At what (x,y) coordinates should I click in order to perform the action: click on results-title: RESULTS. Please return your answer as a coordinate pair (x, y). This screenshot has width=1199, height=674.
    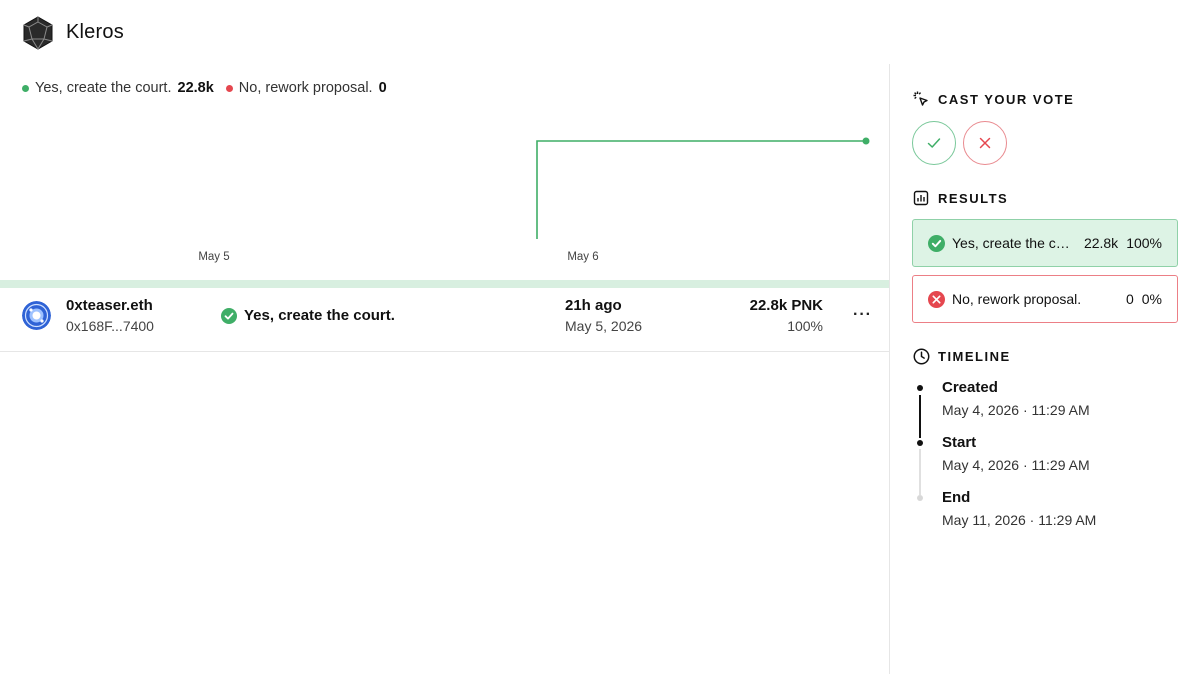
    Looking at the image, I should click on (960, 198).